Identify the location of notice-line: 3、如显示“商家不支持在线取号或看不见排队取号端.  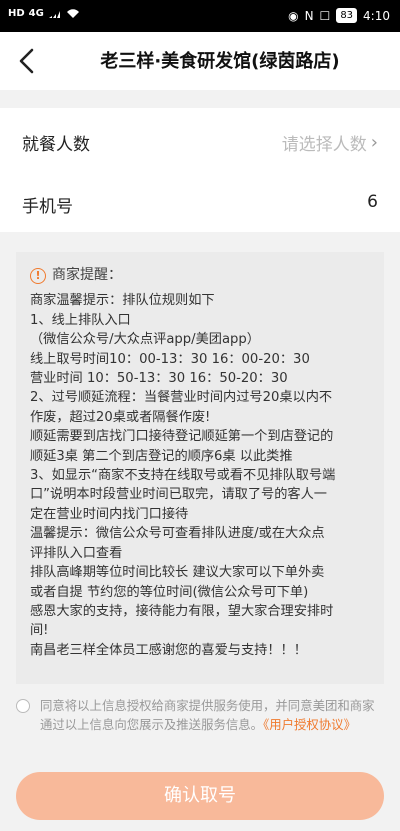
(183, 476).